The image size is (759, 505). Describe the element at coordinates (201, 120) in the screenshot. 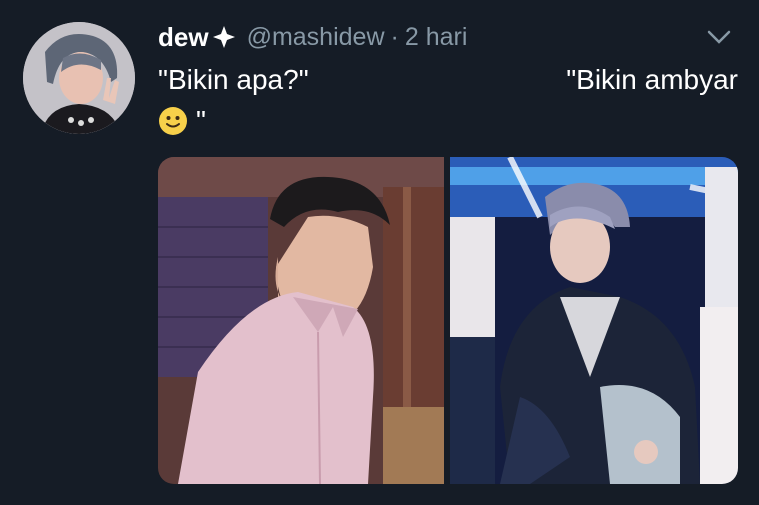

I see `tweet-text-end: "` at that location.